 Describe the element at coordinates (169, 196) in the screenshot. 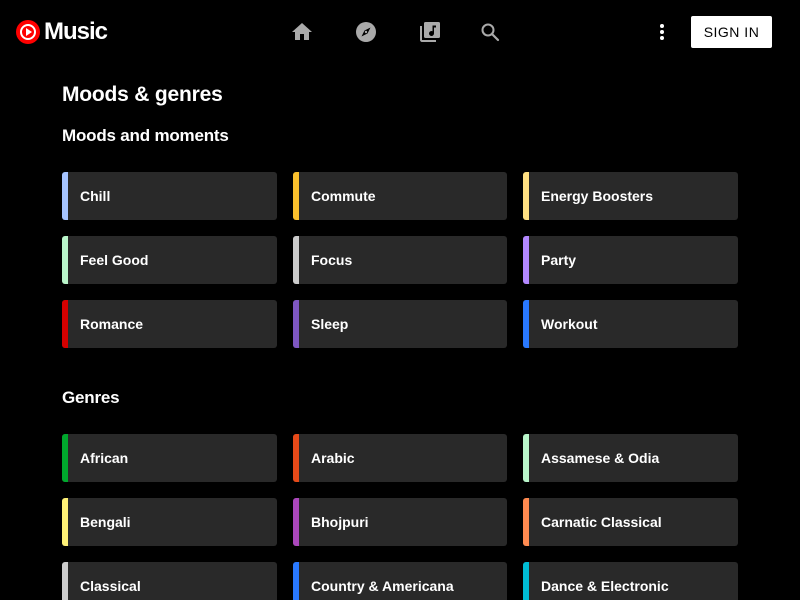

I see `moods-chip: Chill` at that location.